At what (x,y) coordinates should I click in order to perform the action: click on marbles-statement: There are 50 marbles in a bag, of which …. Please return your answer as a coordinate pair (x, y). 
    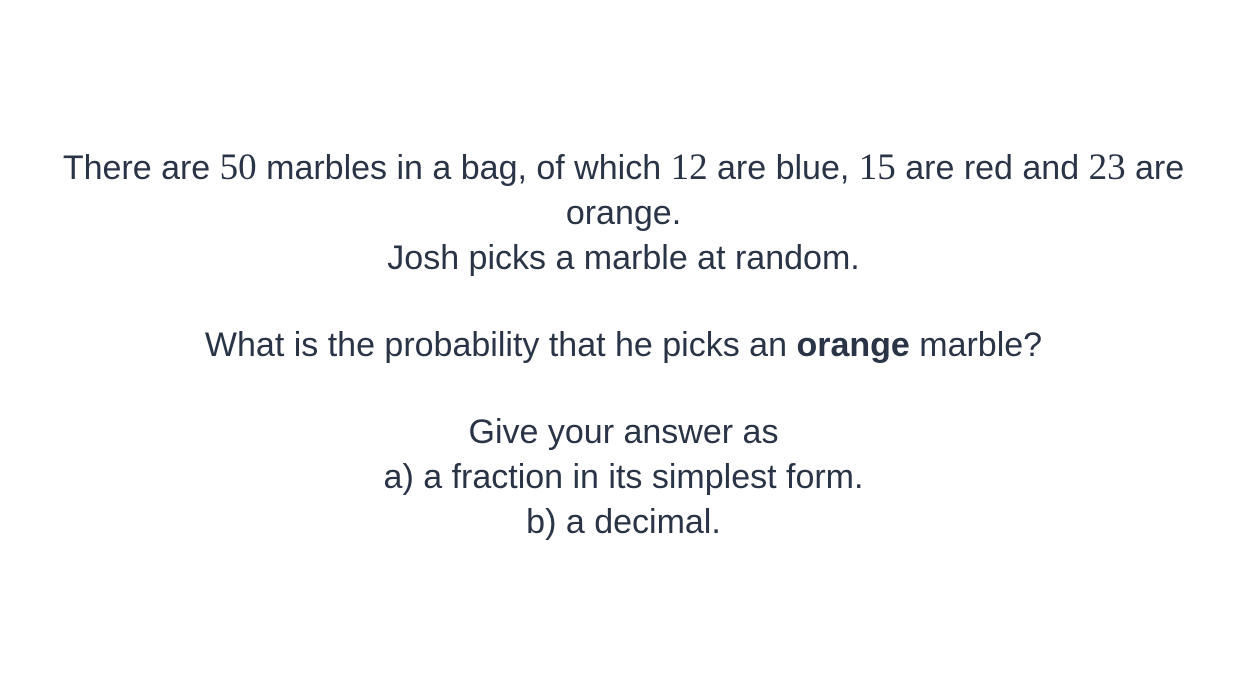
    Looking at the image, I should click on (624, 190).